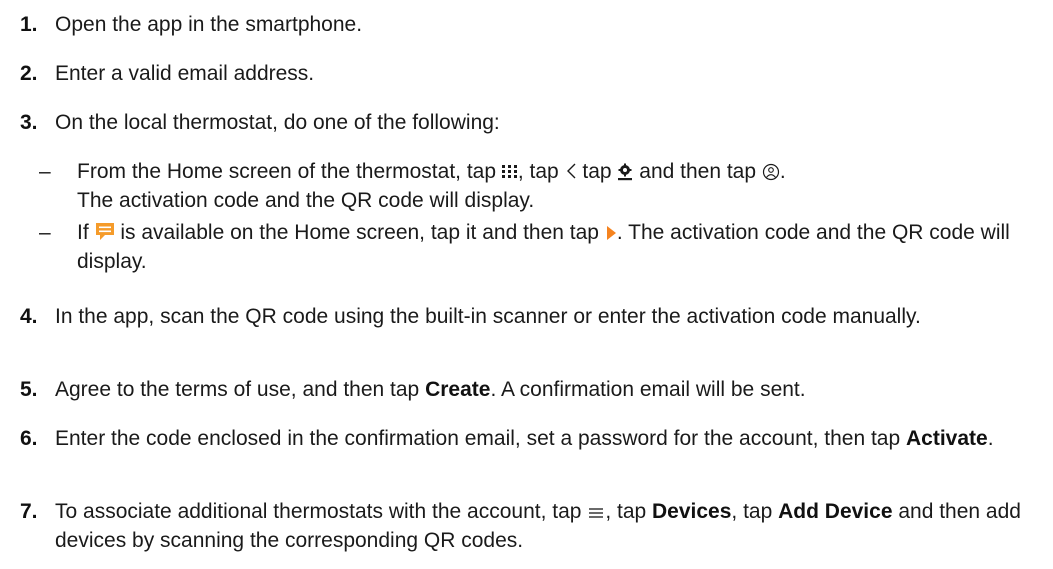  I want to click on activate-term: Activate, so click(947, 438).